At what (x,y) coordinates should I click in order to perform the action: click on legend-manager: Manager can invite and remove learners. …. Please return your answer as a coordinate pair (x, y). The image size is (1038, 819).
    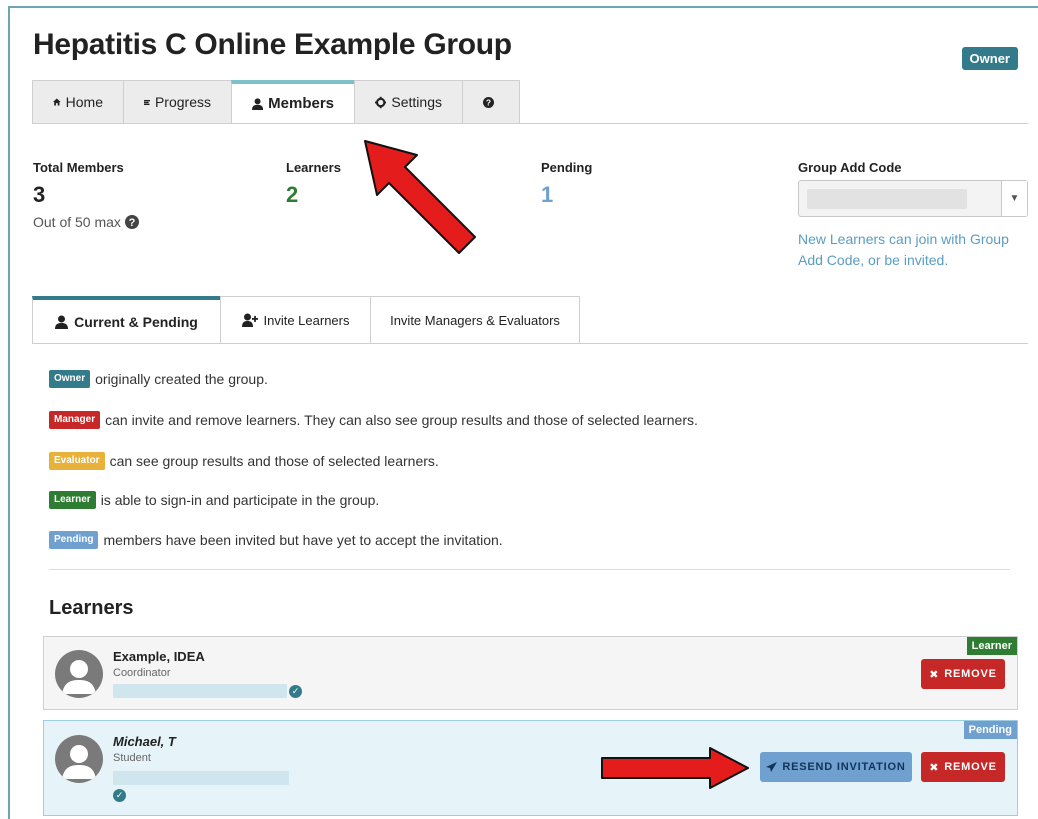
    Looking at the image, I should click on (373, 420).